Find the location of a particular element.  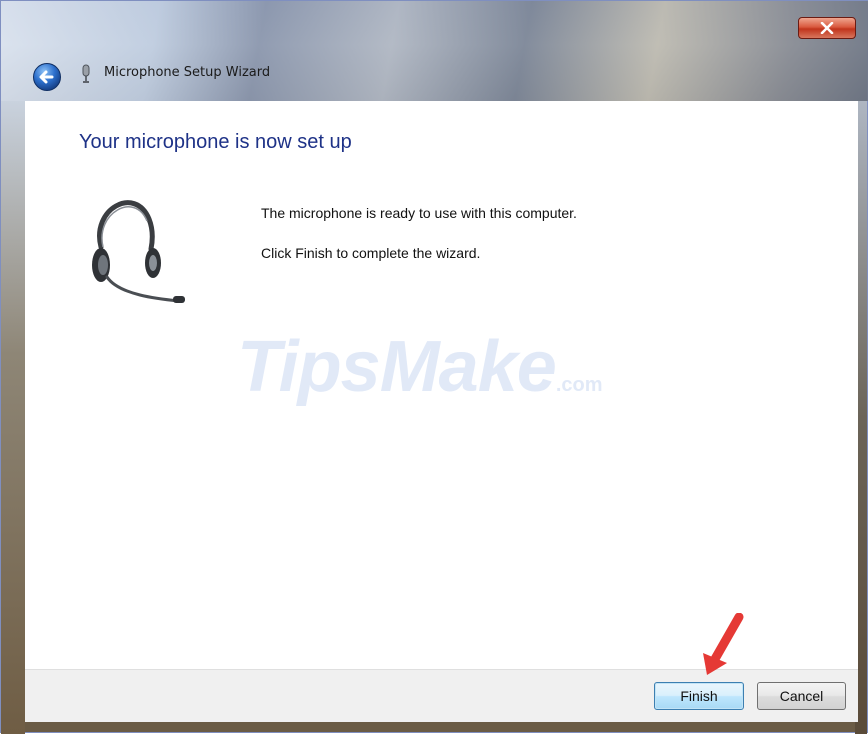

finish-instruction: Click Finish to complete the wizard. is located at coordinates (371, 253).